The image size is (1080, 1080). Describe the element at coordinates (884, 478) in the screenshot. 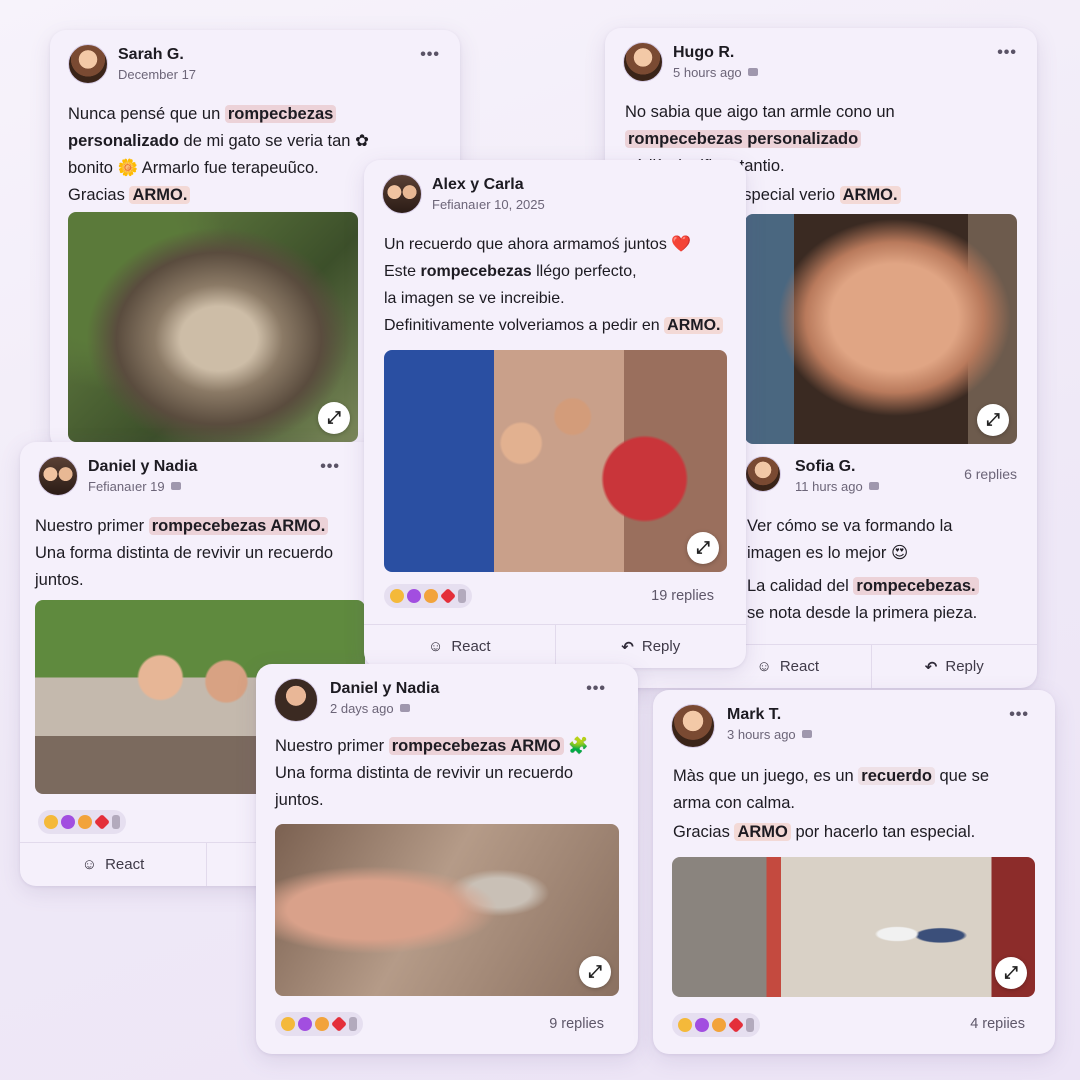

I see `reply-header: Sofia G. 11 hurs ago 6 replies` at that location.